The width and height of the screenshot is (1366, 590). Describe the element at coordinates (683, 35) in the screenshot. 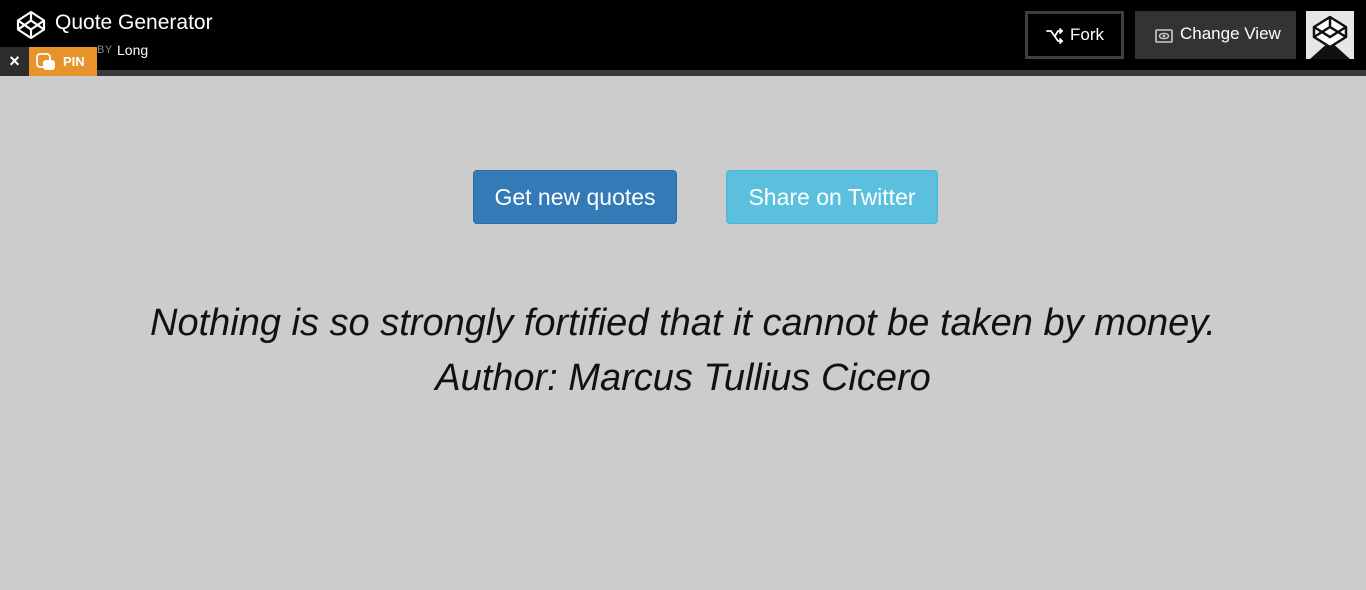

I see `codepen-header: Quote Generator BY Long Fork Change View` at that location.